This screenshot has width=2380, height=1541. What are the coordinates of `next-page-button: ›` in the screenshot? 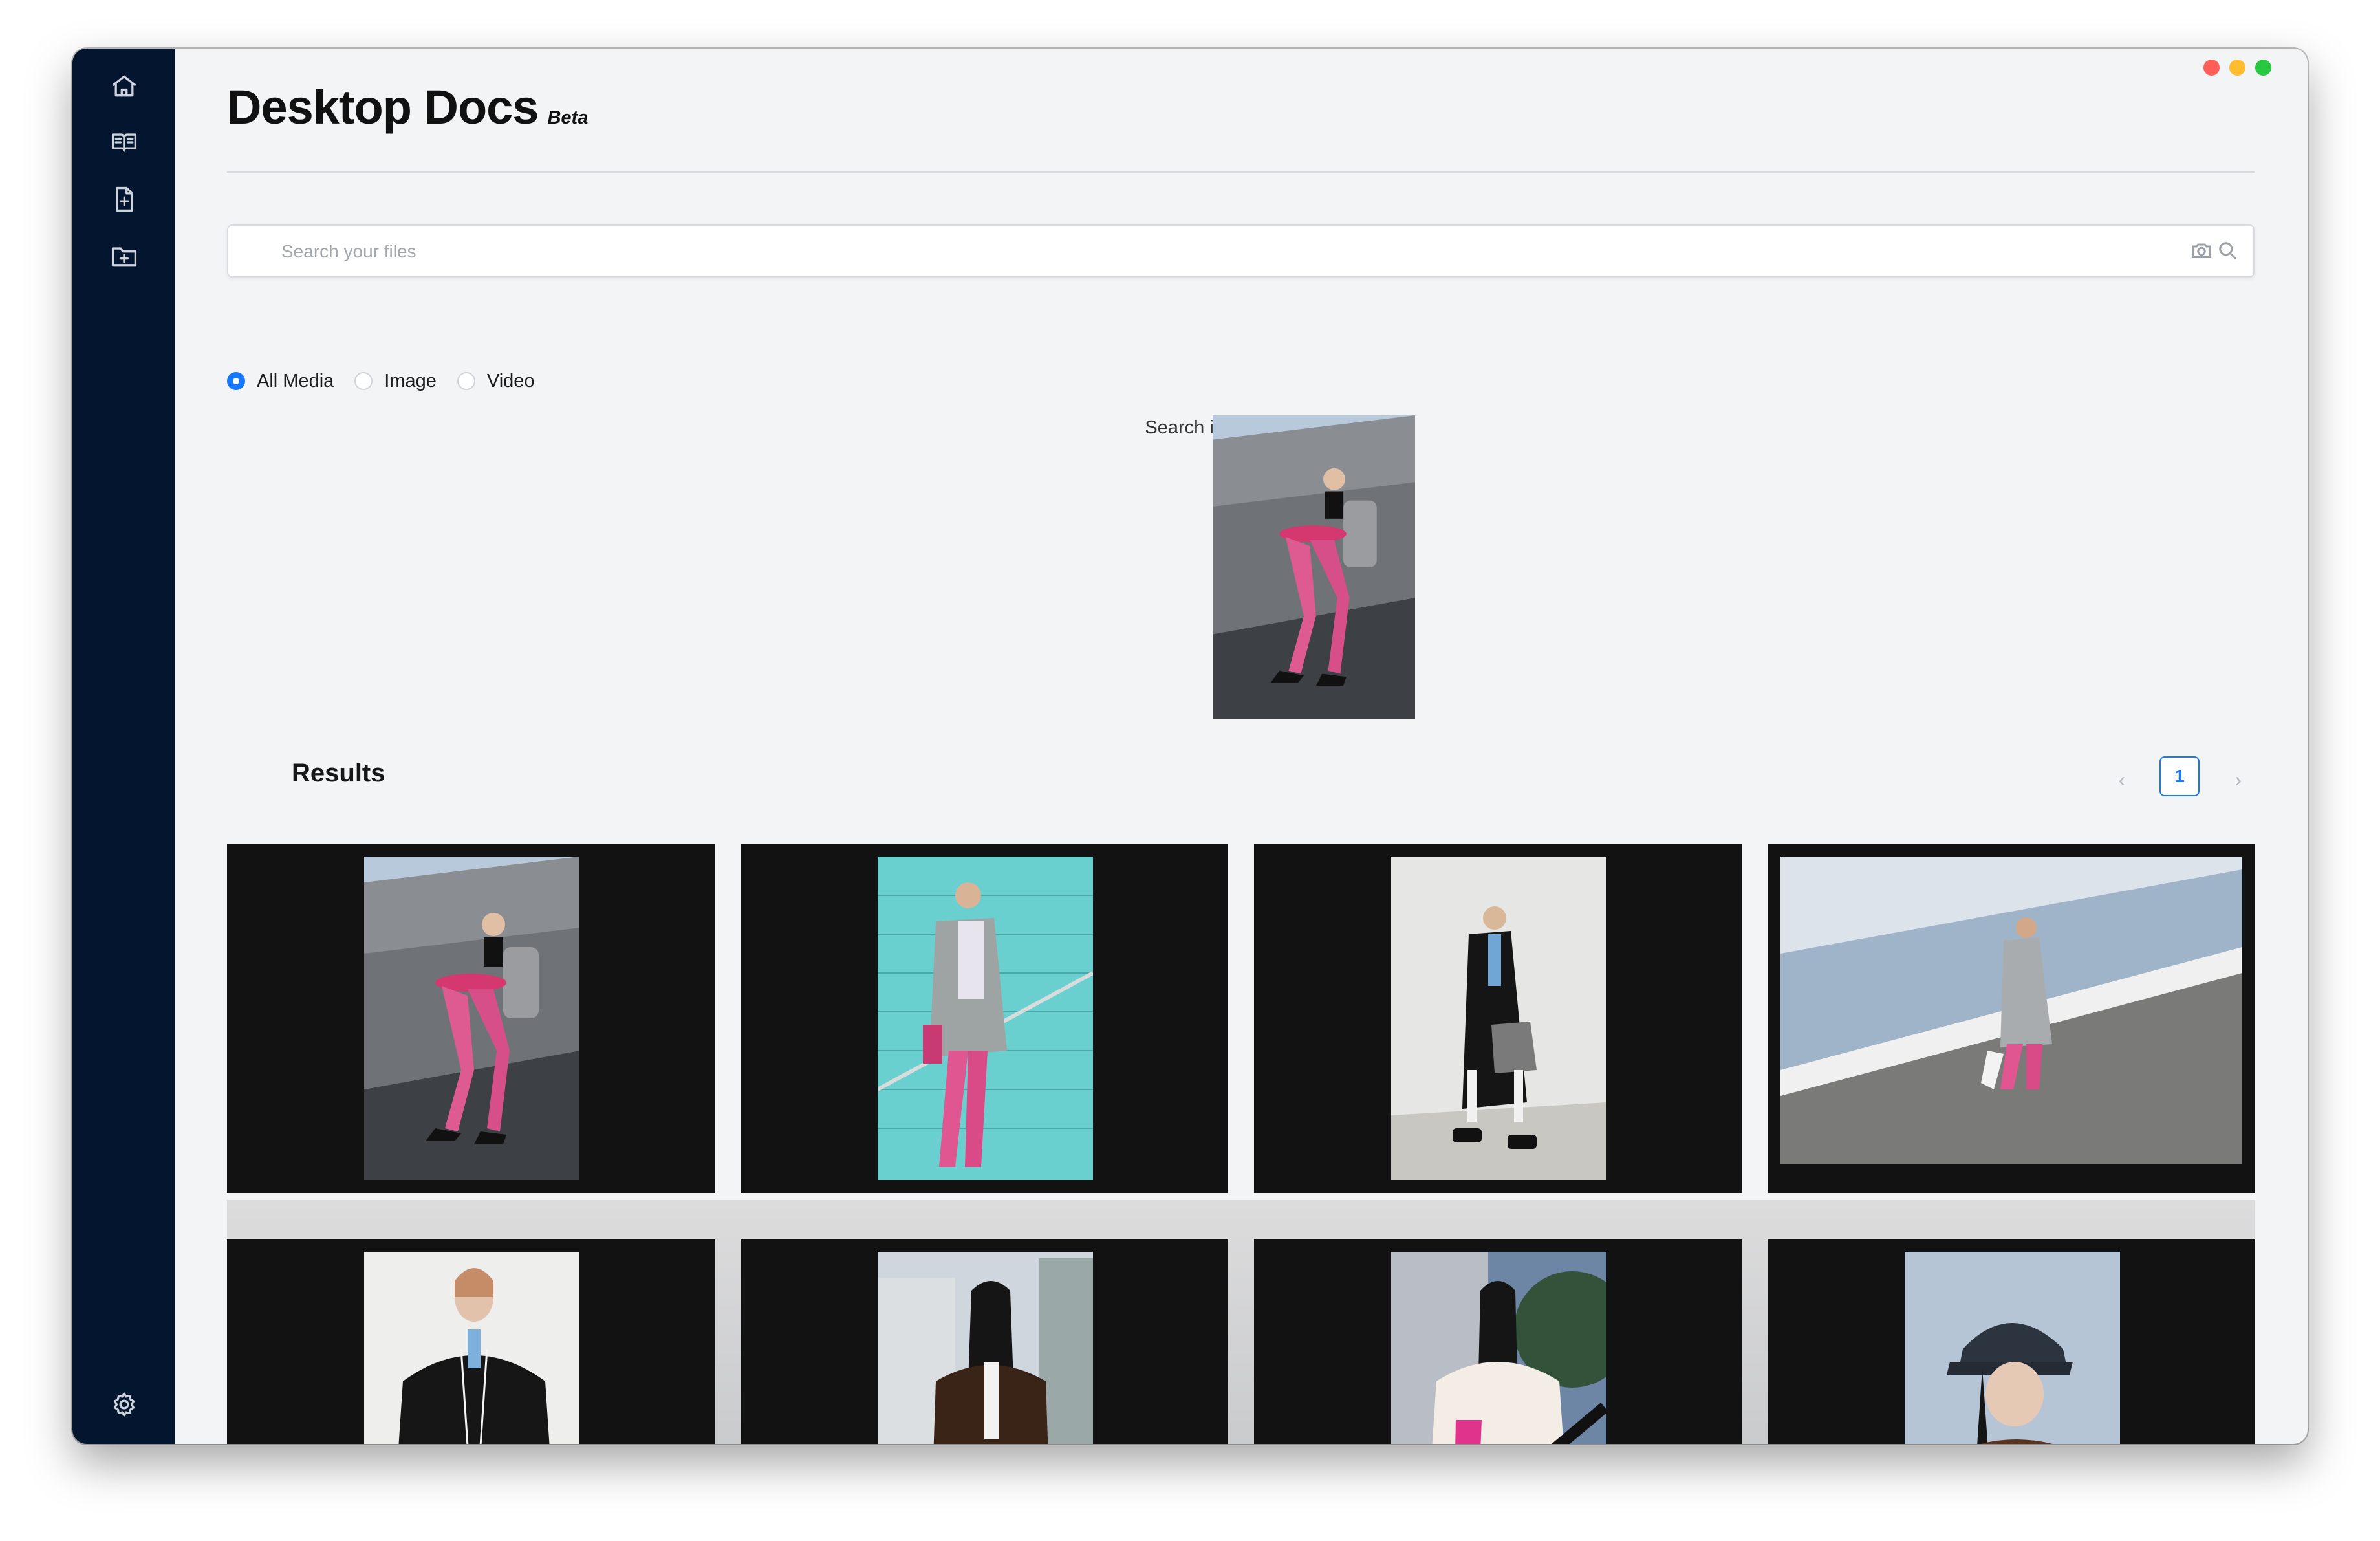 It's located at (2238, 779).